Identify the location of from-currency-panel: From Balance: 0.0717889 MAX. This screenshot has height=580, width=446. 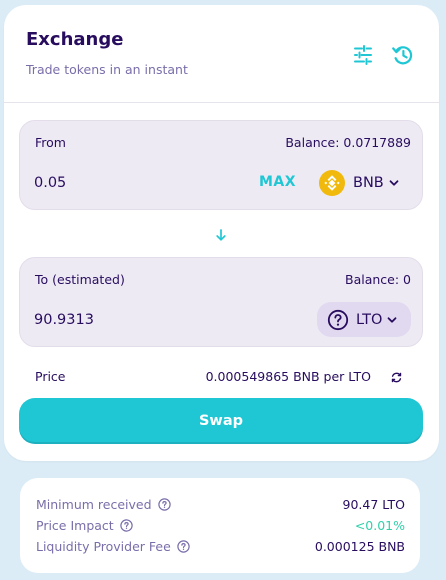
(221, 165).